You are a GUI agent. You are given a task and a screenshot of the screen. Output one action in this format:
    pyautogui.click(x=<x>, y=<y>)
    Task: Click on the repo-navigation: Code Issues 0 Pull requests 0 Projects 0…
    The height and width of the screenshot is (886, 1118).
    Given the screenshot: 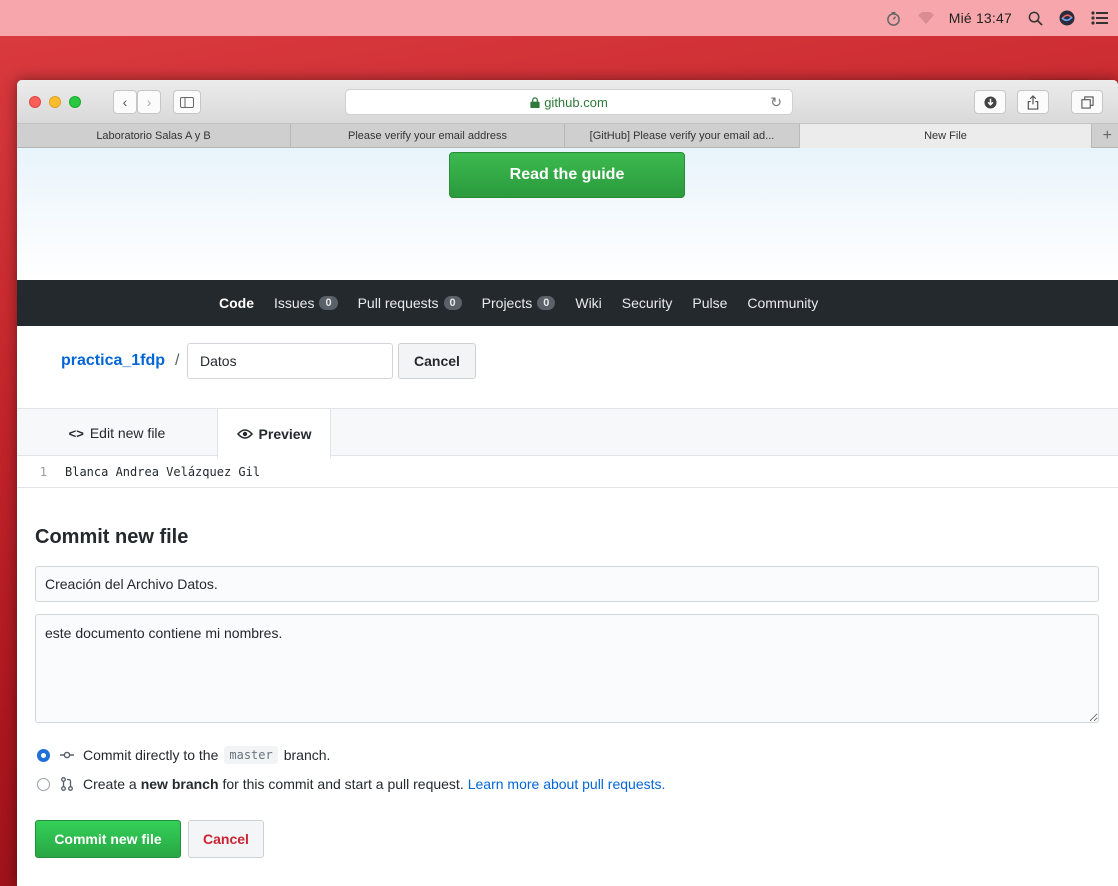 What is the action you would take?
    pyautogui.click(x=567, y=303)
    